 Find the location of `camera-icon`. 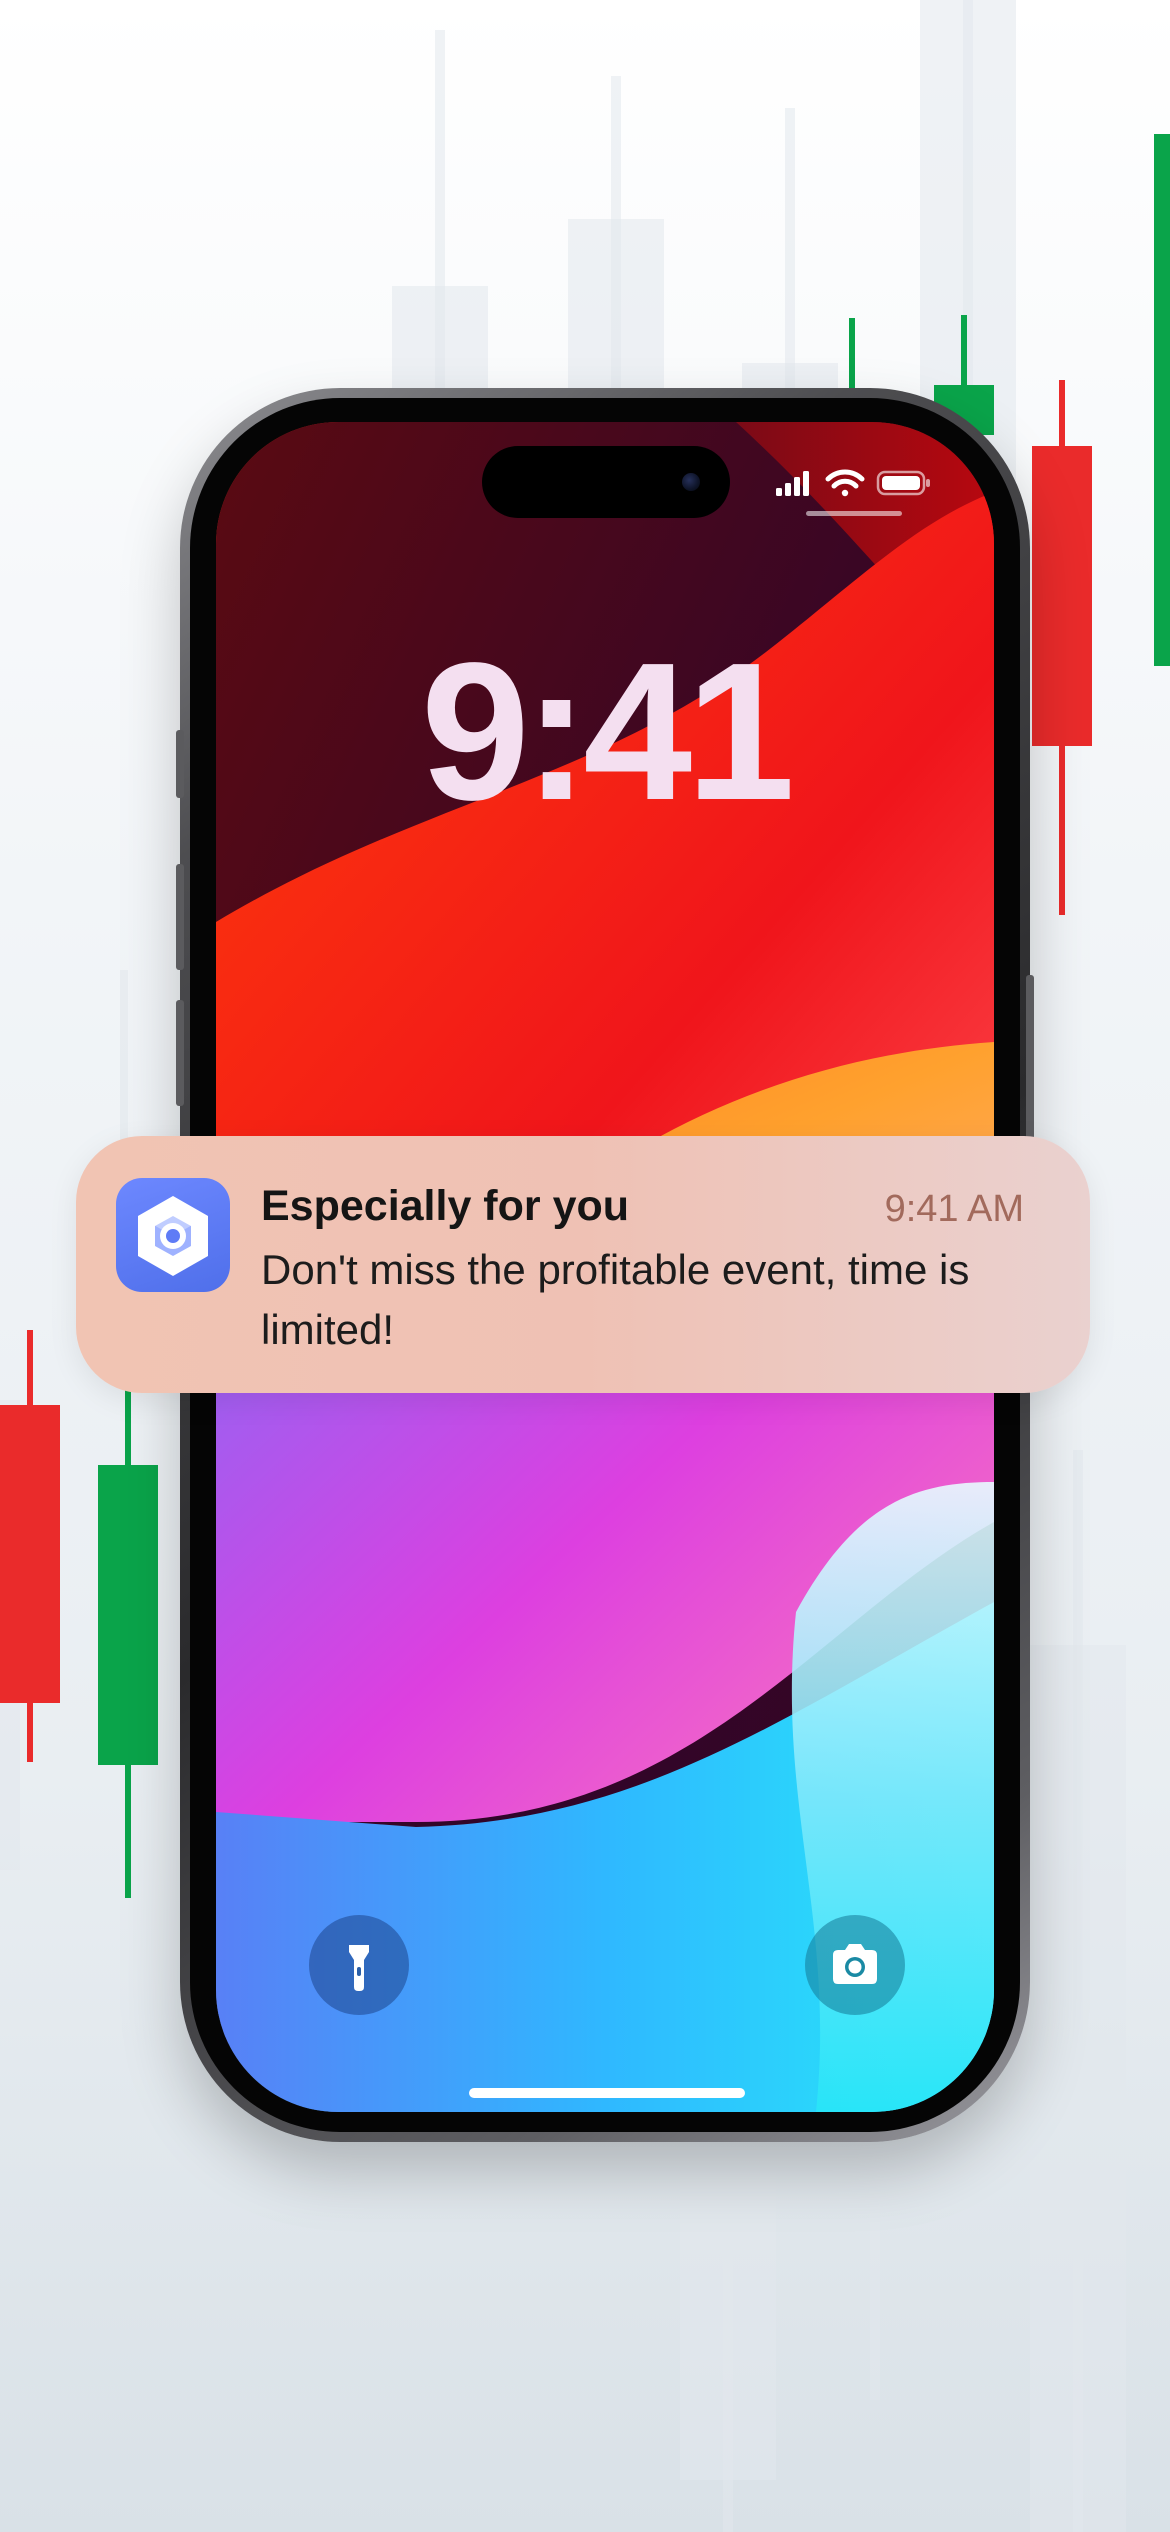

camera-icon is located at coordinates (855, 1964).